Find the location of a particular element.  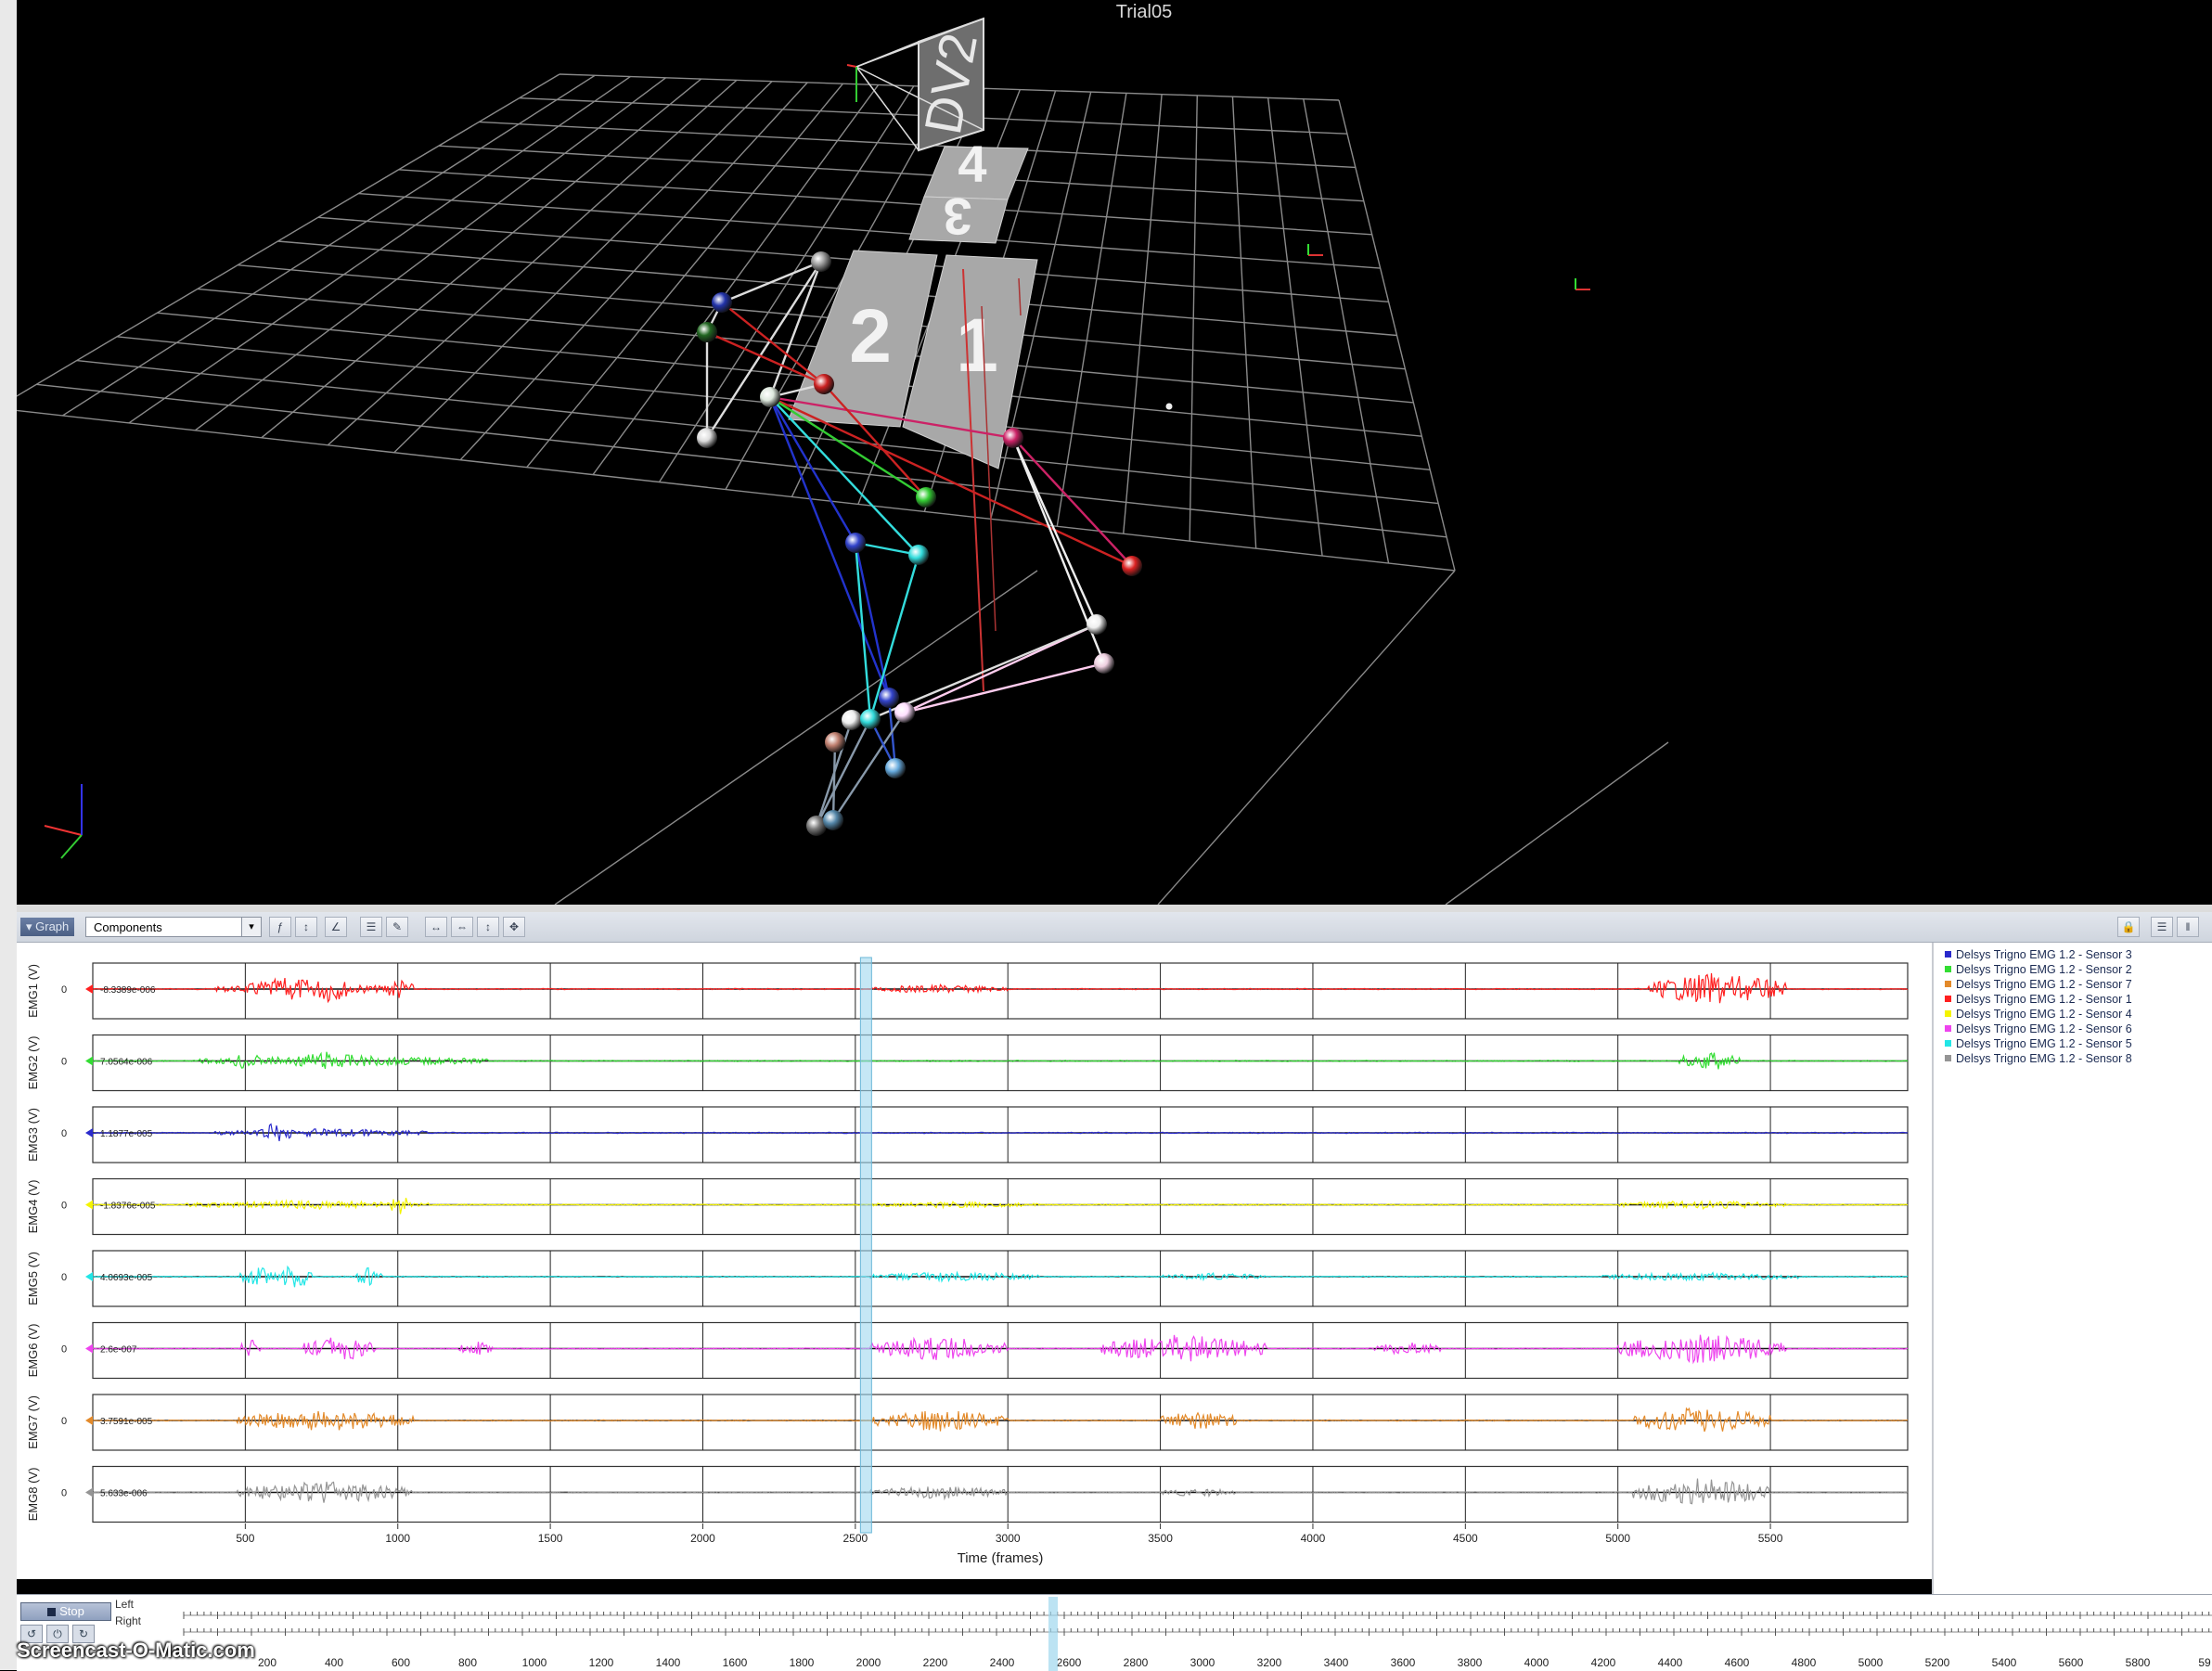

axis-scale-button: ↕ is located at coordinates (306, 927).